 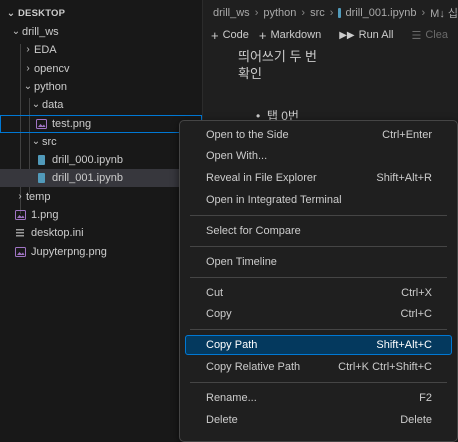 I want to click on settings-file-icon, so click(x=20, y=233).